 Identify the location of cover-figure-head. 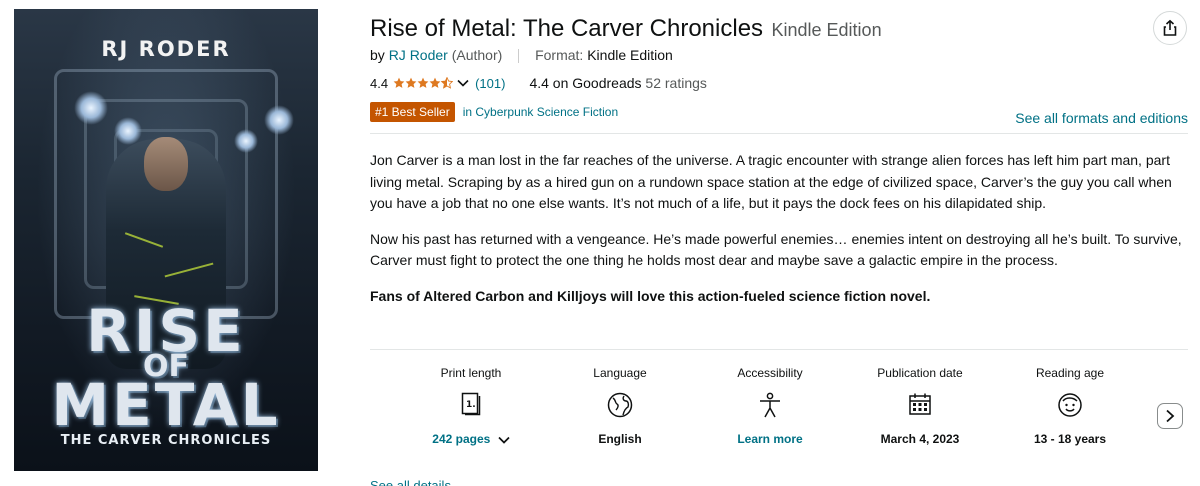
(166, 164).